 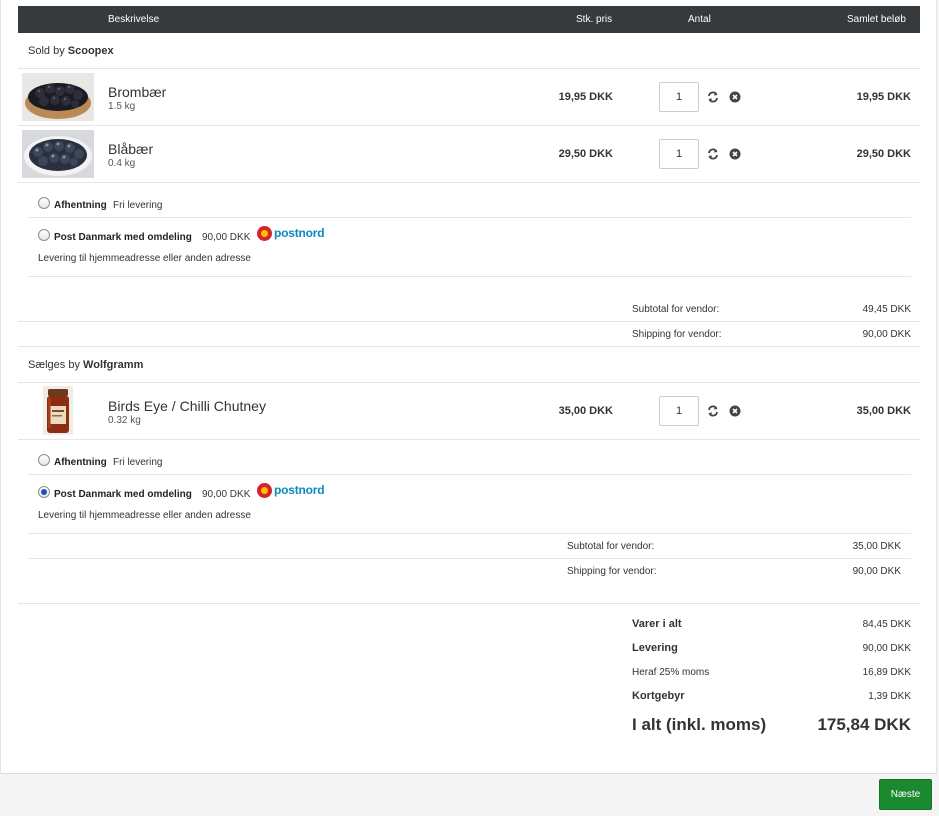 What do you see at coordinates (864, 724) in the screenshot?
I see `grand-total-value: 175,84 DKK` at bounding box center [864, 724].